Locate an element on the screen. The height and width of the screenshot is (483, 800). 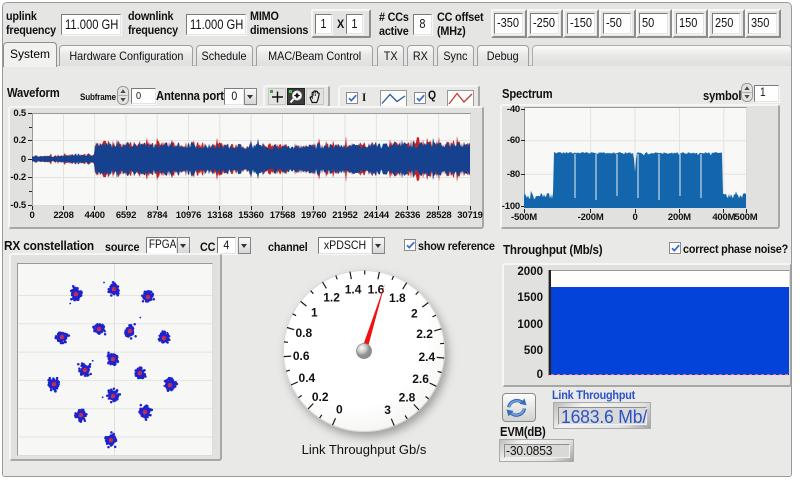
svg-text: 2 is located at coordinates (414, 314).